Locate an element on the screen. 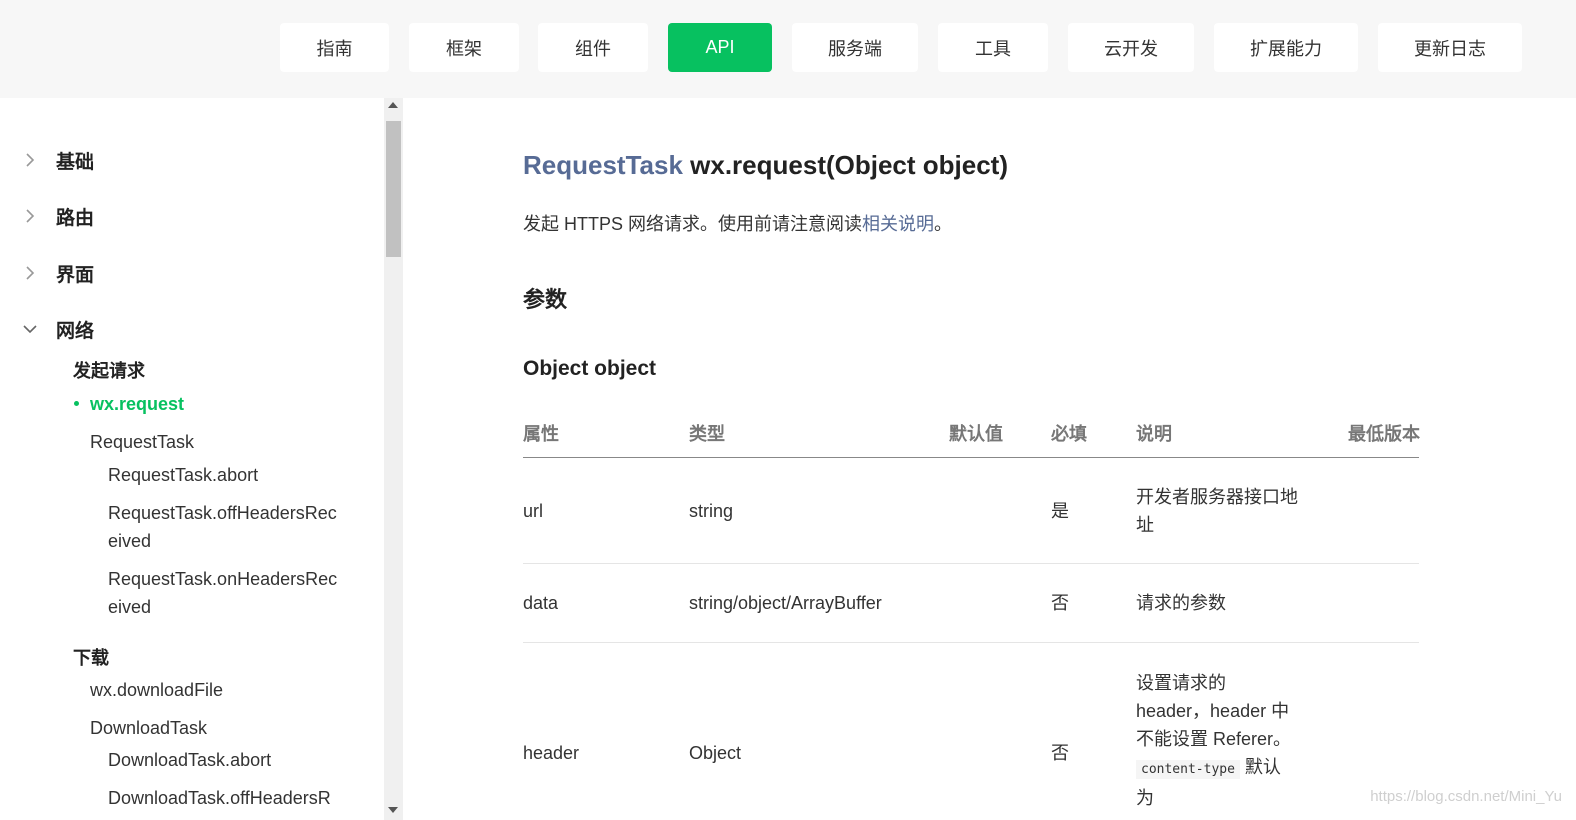 The image size is (1576, 820). desc-line: header，header 中 is located at coordinates (1213, 711).